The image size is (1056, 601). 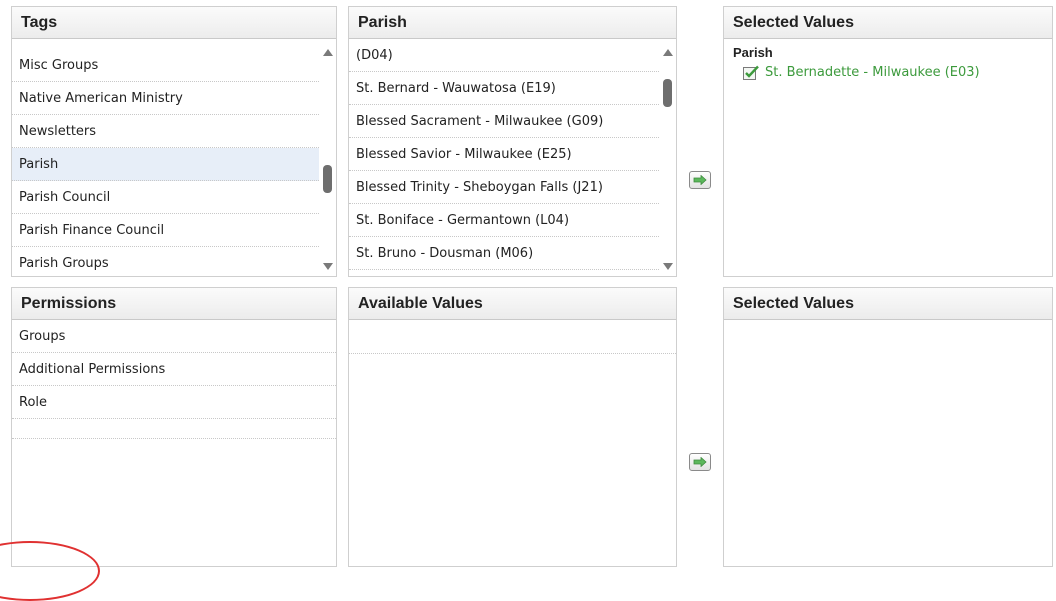 What do you see at coordinates (888, 23) in the screenshot?
I see `selected-values-header: Selected Values` at bounding box center [888, 23].